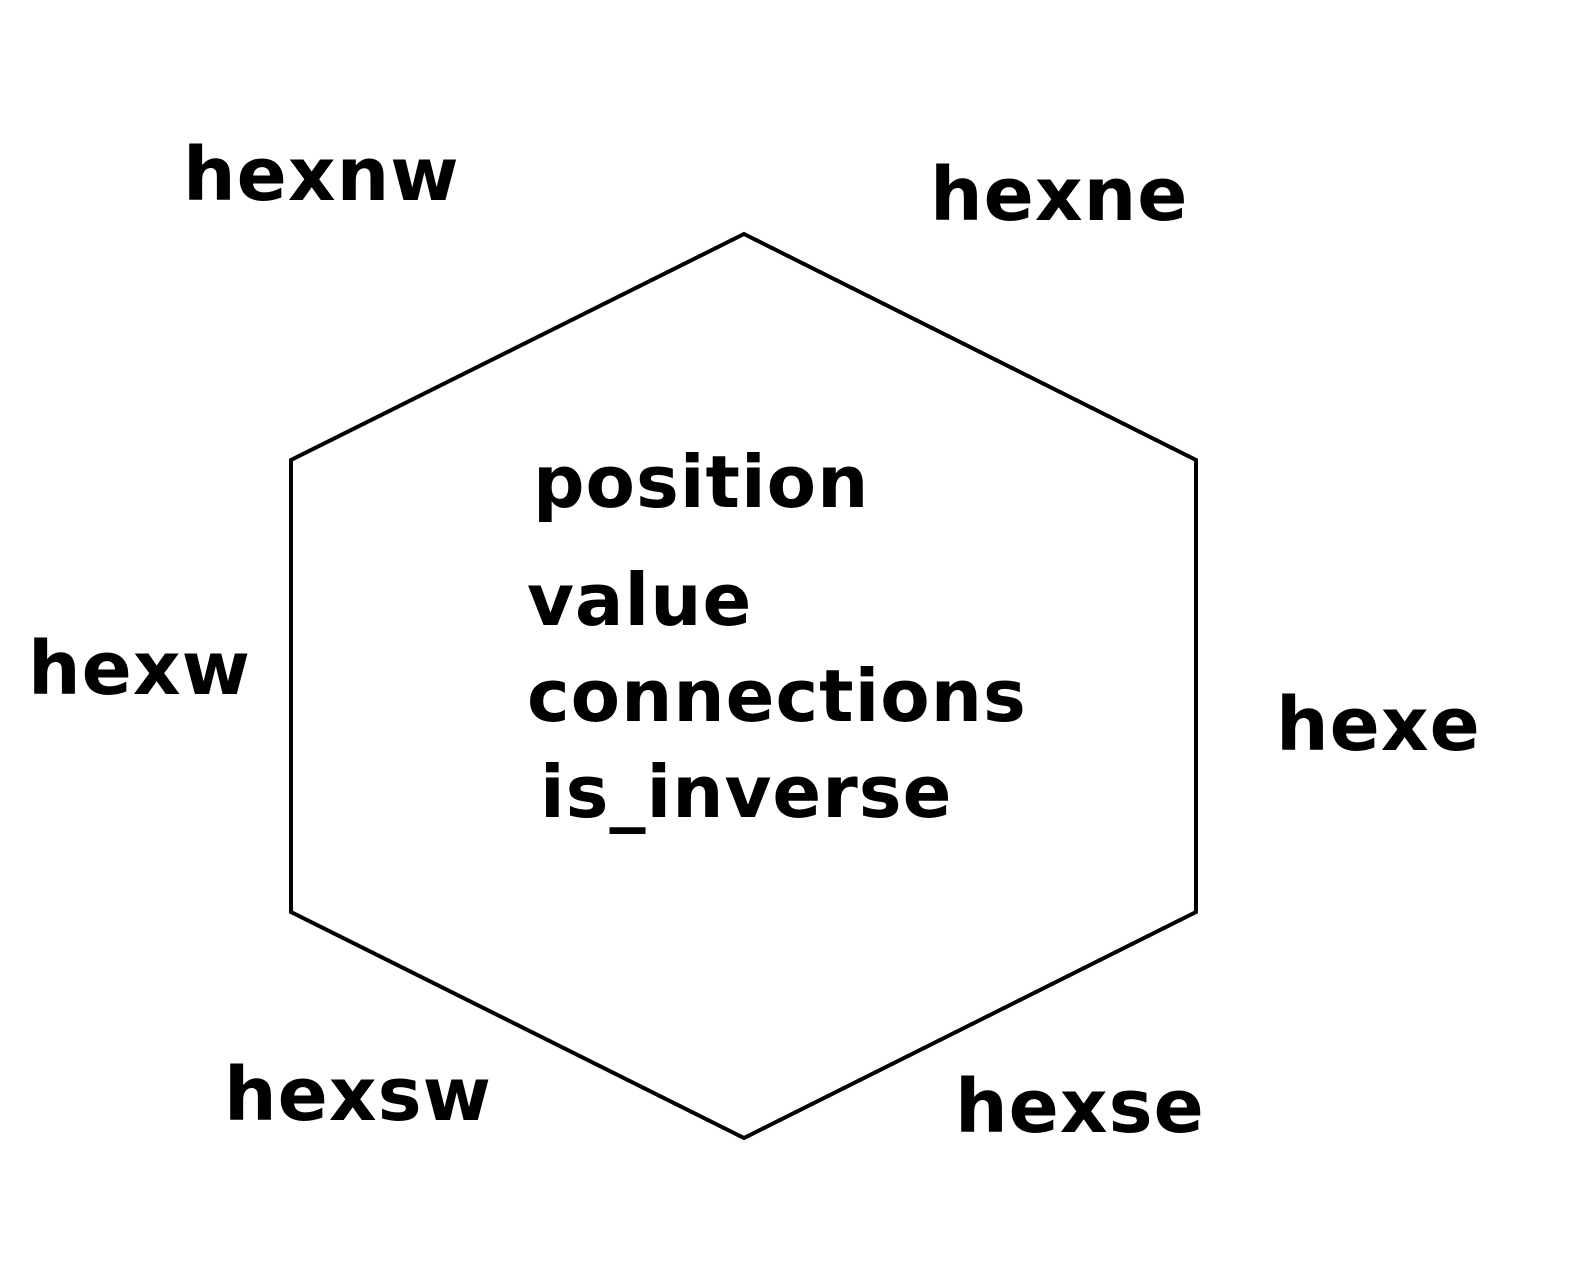  I want to click on neighbor-label-se: hexse, so click(1080, 1107).